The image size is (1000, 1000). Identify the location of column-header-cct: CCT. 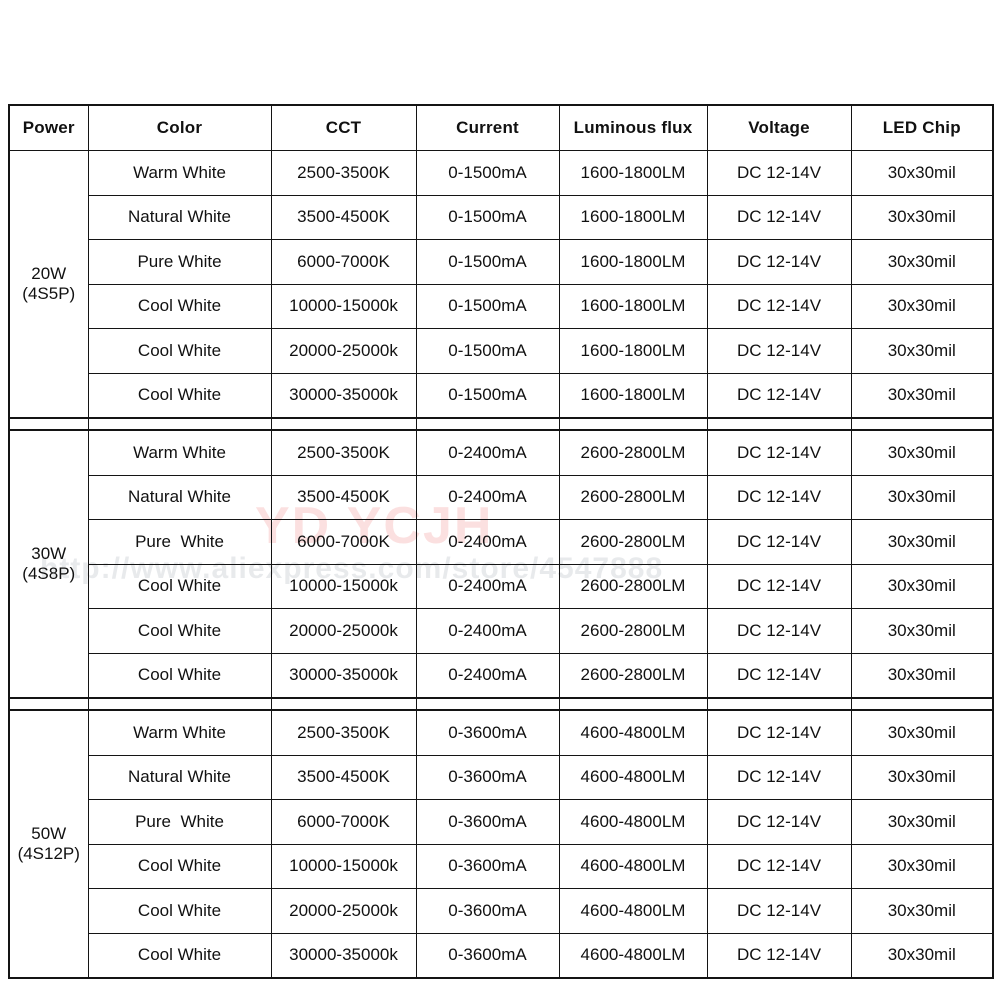
(343, 127).